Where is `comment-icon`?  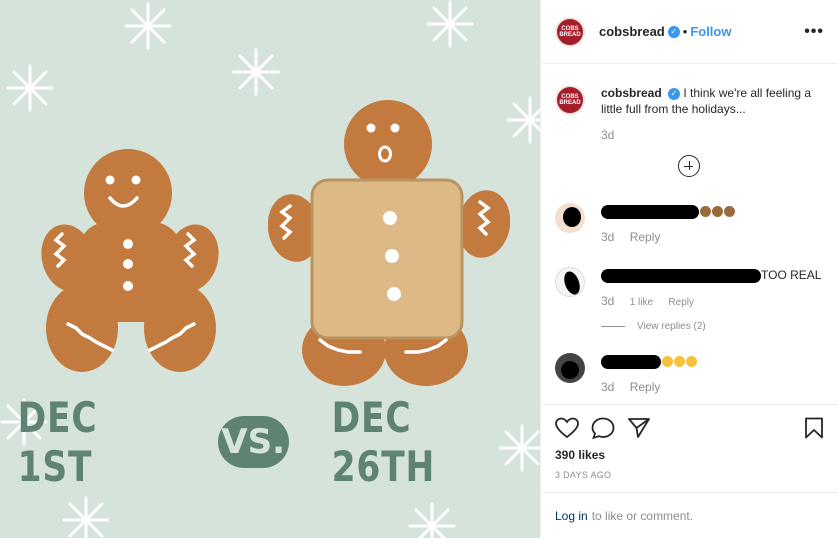
comment-icon is located at coordinates (603, 428).